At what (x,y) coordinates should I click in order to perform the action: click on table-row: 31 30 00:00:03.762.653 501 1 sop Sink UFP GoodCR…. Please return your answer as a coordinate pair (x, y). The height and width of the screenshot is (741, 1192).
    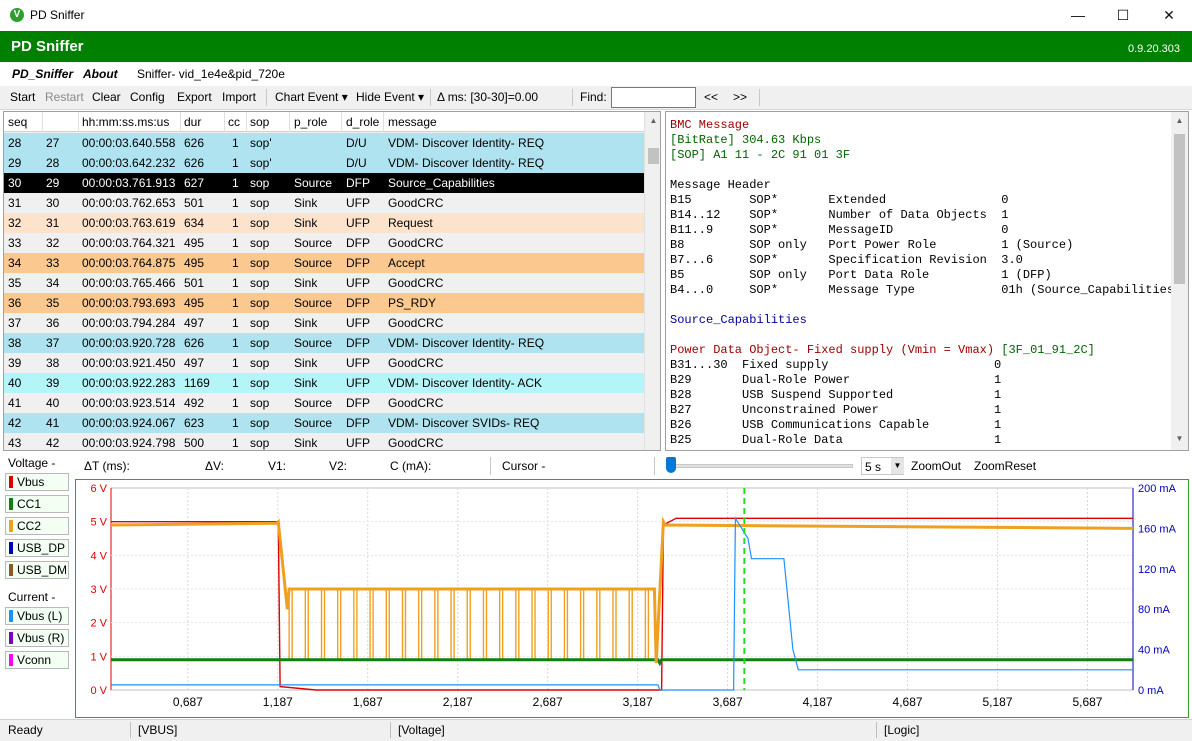
    Looking at the image, I should click on (324, 203).